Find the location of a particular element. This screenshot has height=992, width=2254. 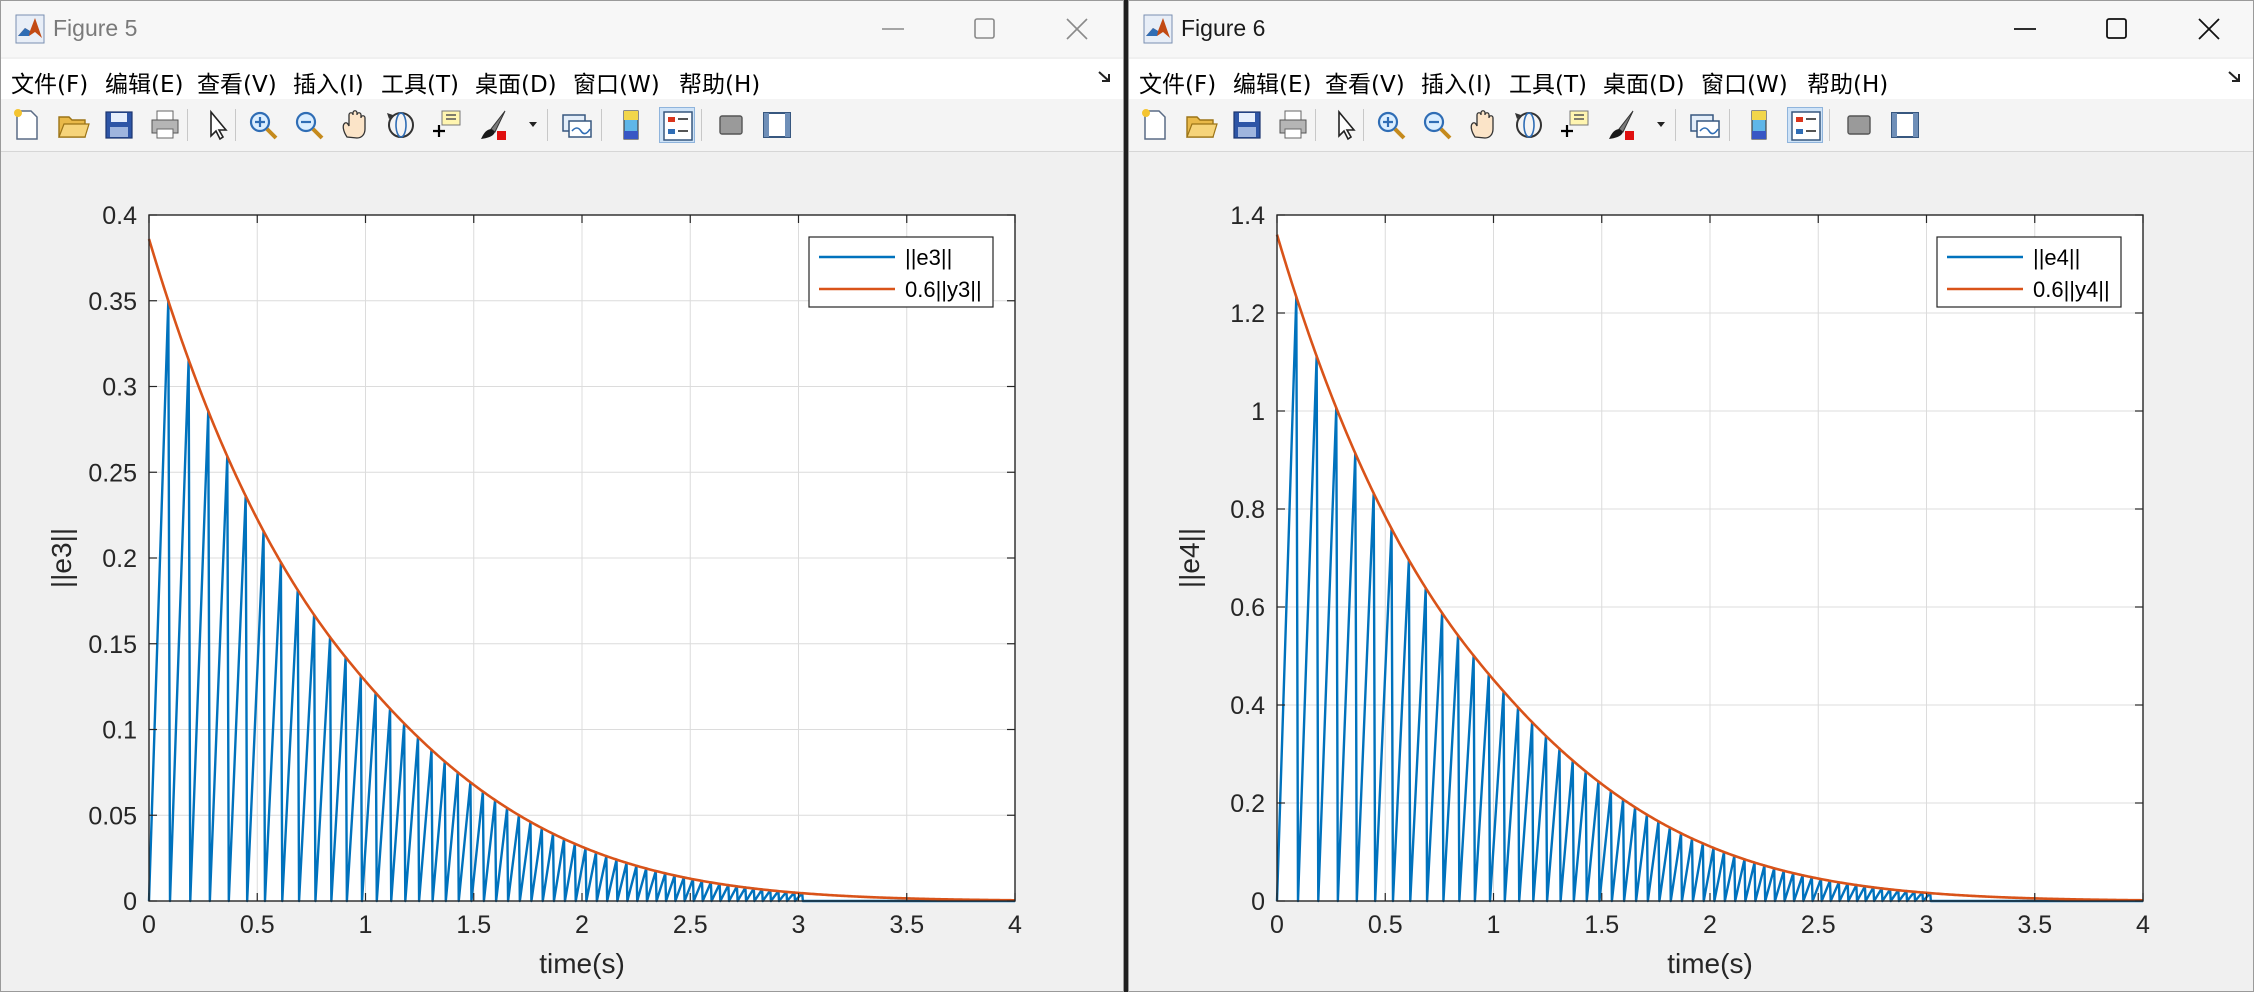

x-tick-label: 3 is located at coordinates (799, 925).